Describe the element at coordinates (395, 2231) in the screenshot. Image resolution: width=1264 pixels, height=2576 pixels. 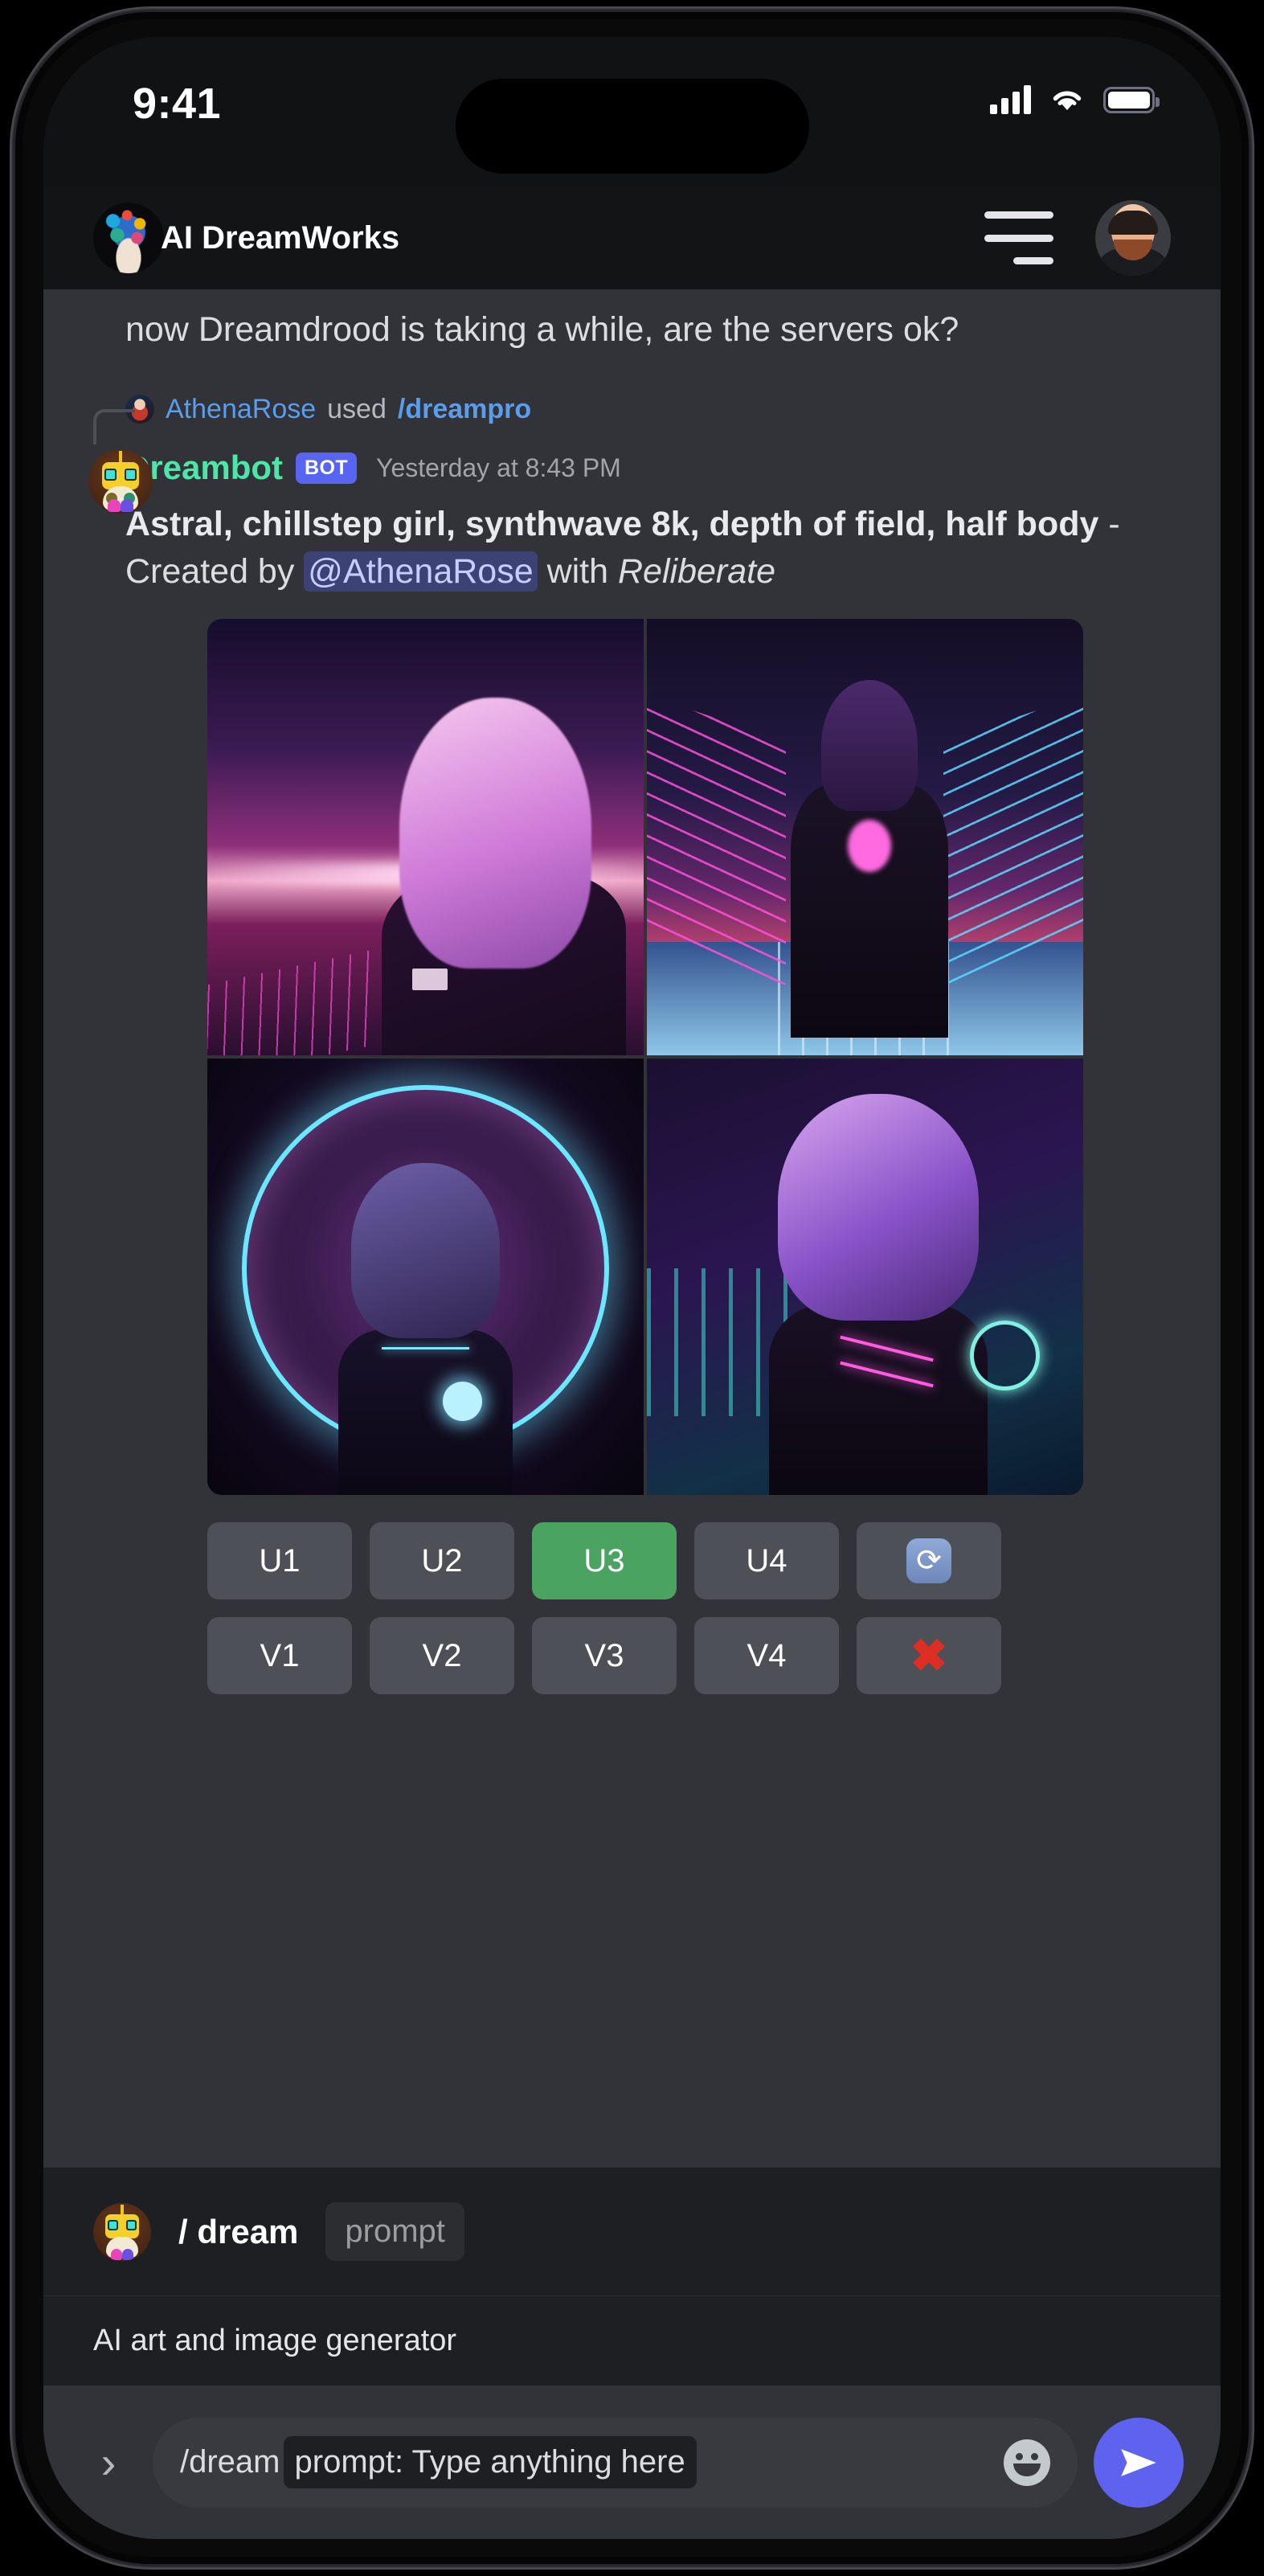
I see `command-argument-chip: prompt` at that location.